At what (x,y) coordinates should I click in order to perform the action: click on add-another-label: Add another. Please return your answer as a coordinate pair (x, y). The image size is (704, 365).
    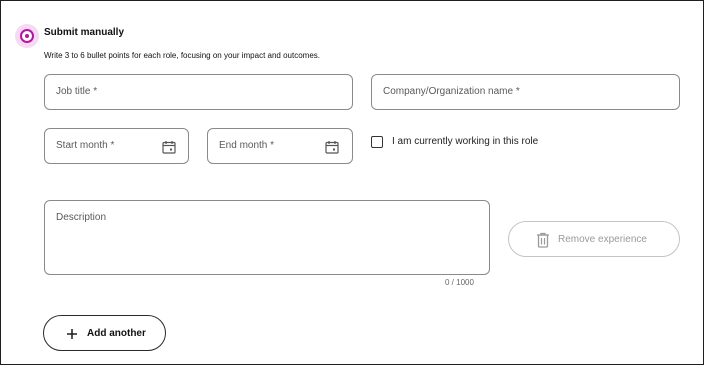
    Looking at the image, I should click on (116, 333).